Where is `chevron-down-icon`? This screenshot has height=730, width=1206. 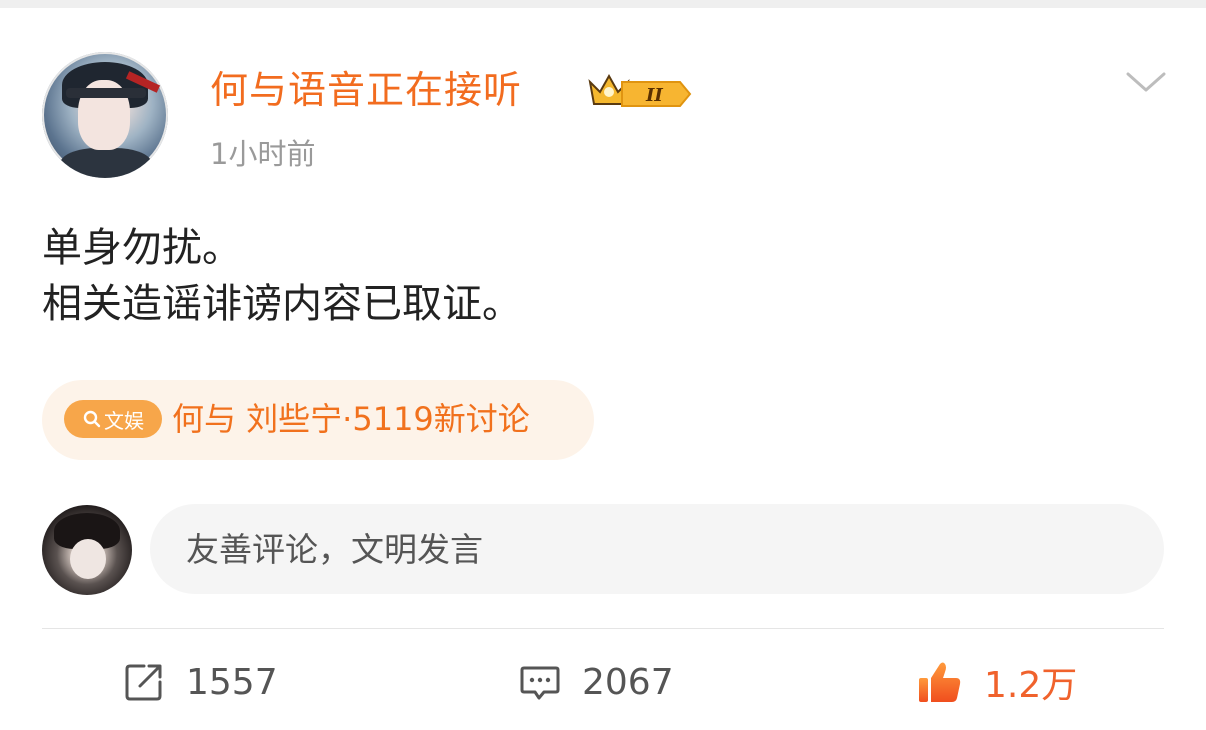 chevron-down-icon is located at coordinates (1146, 82).